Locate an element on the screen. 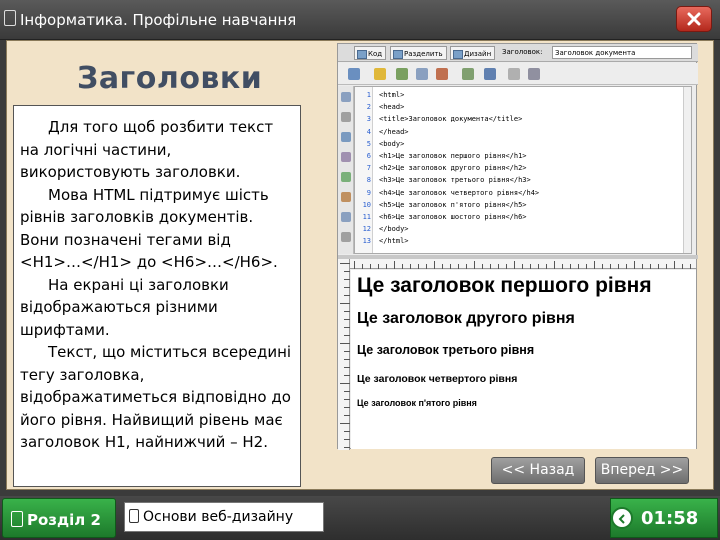  editor-toolbar is located at coordinates (518, 74).